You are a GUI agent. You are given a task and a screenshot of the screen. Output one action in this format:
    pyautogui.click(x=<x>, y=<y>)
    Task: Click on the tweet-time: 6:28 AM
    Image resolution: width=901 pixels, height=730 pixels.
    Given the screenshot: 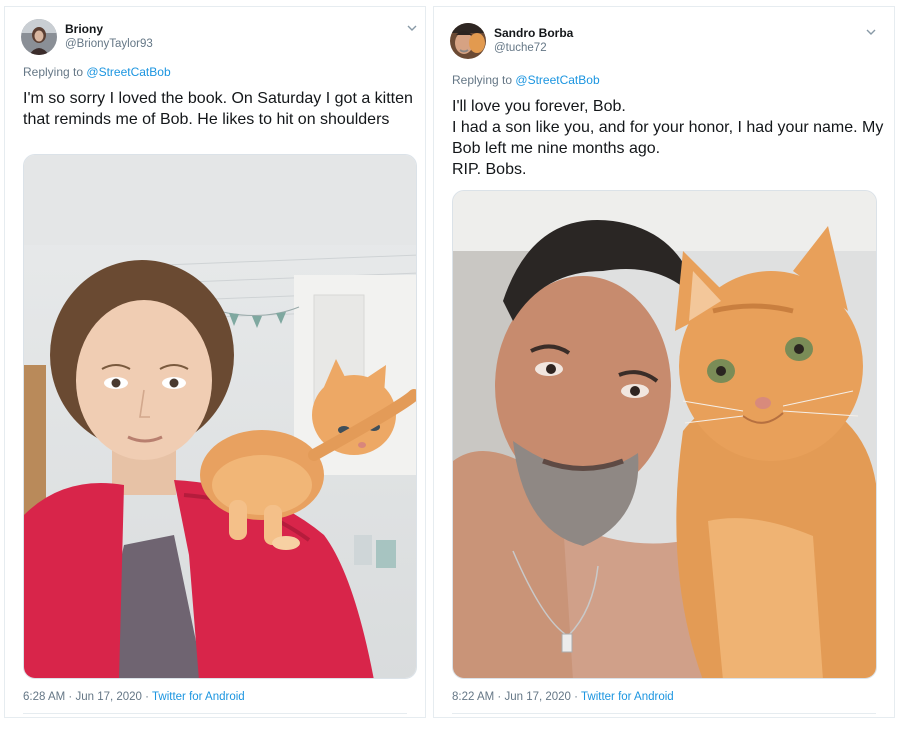 What is the action you would take?
    pyautogui.click(x=44, y=697)
    